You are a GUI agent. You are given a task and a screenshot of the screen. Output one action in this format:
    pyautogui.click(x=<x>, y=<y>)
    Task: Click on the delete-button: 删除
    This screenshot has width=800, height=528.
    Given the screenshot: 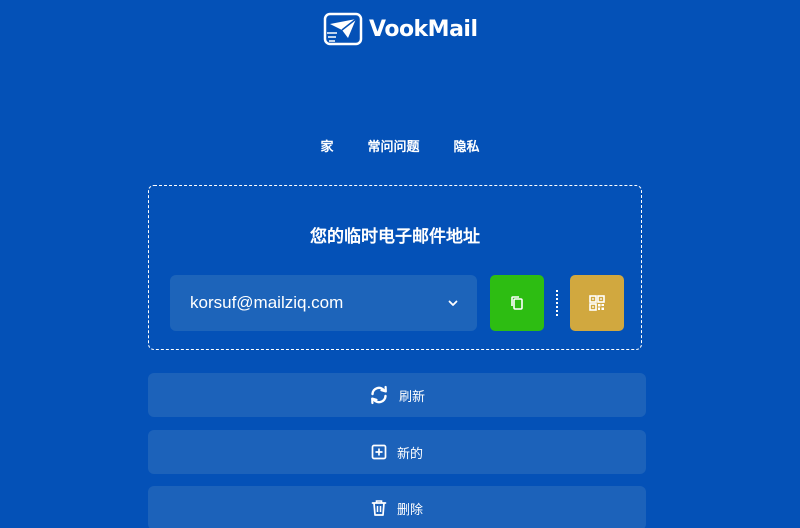 What is the action you would take?
    pyautogui.click(x=397, y=507)
    